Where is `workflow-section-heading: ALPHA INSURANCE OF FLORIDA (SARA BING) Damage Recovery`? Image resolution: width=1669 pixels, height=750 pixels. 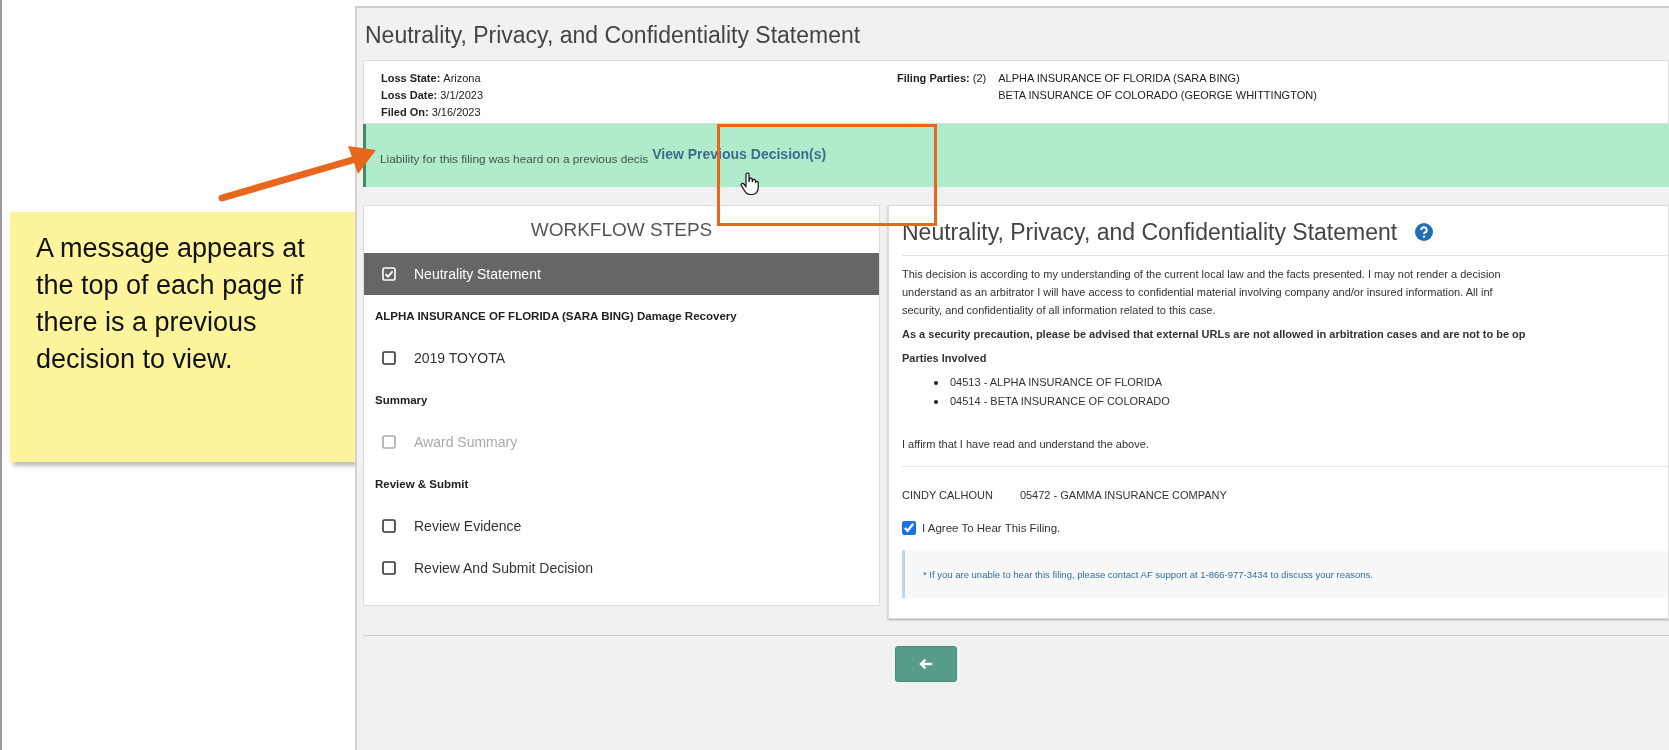
workflow-section-heading: ALPHA INSURANCE OF FLORIDA (SARA BING) Damage Recovery is located at coordinates (556, 316).